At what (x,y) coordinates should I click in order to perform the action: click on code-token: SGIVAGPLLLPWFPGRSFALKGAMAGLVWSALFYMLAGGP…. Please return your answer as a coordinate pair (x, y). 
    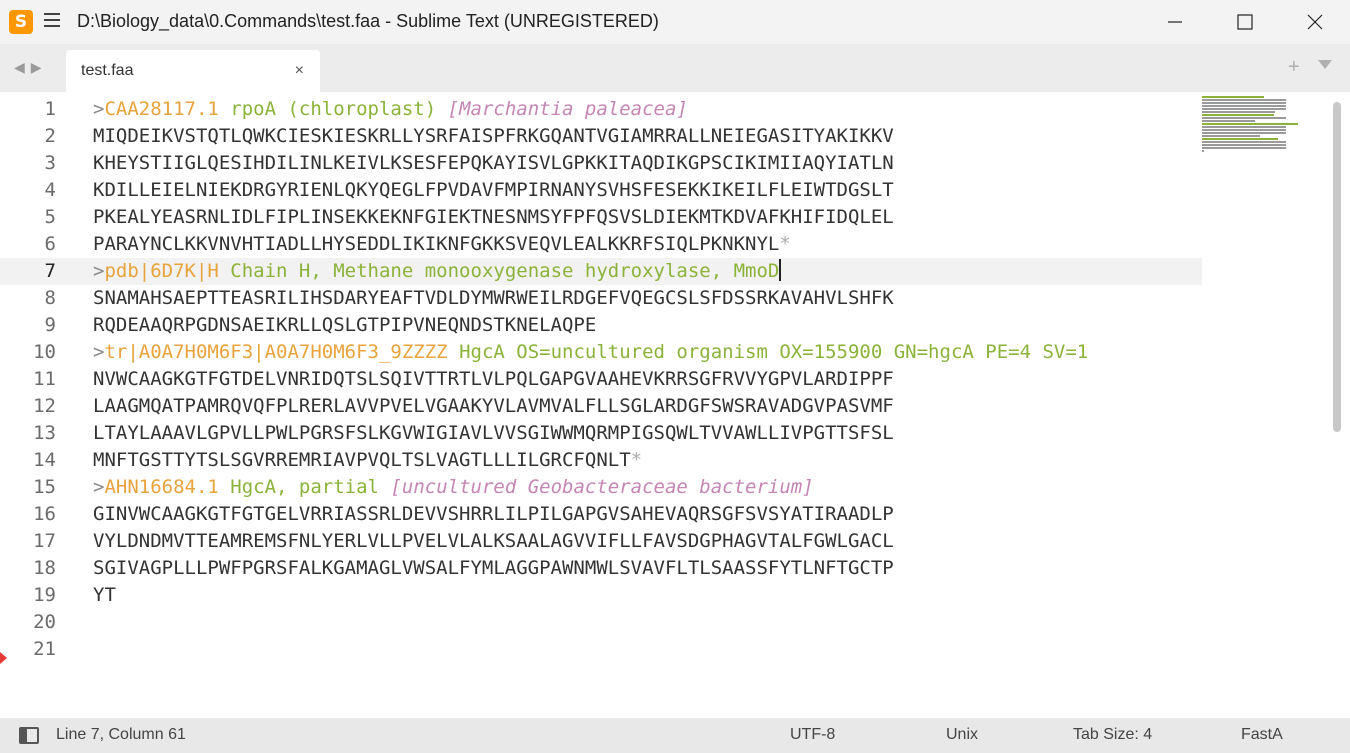
    Looking at the image, I should click on (493, 568).